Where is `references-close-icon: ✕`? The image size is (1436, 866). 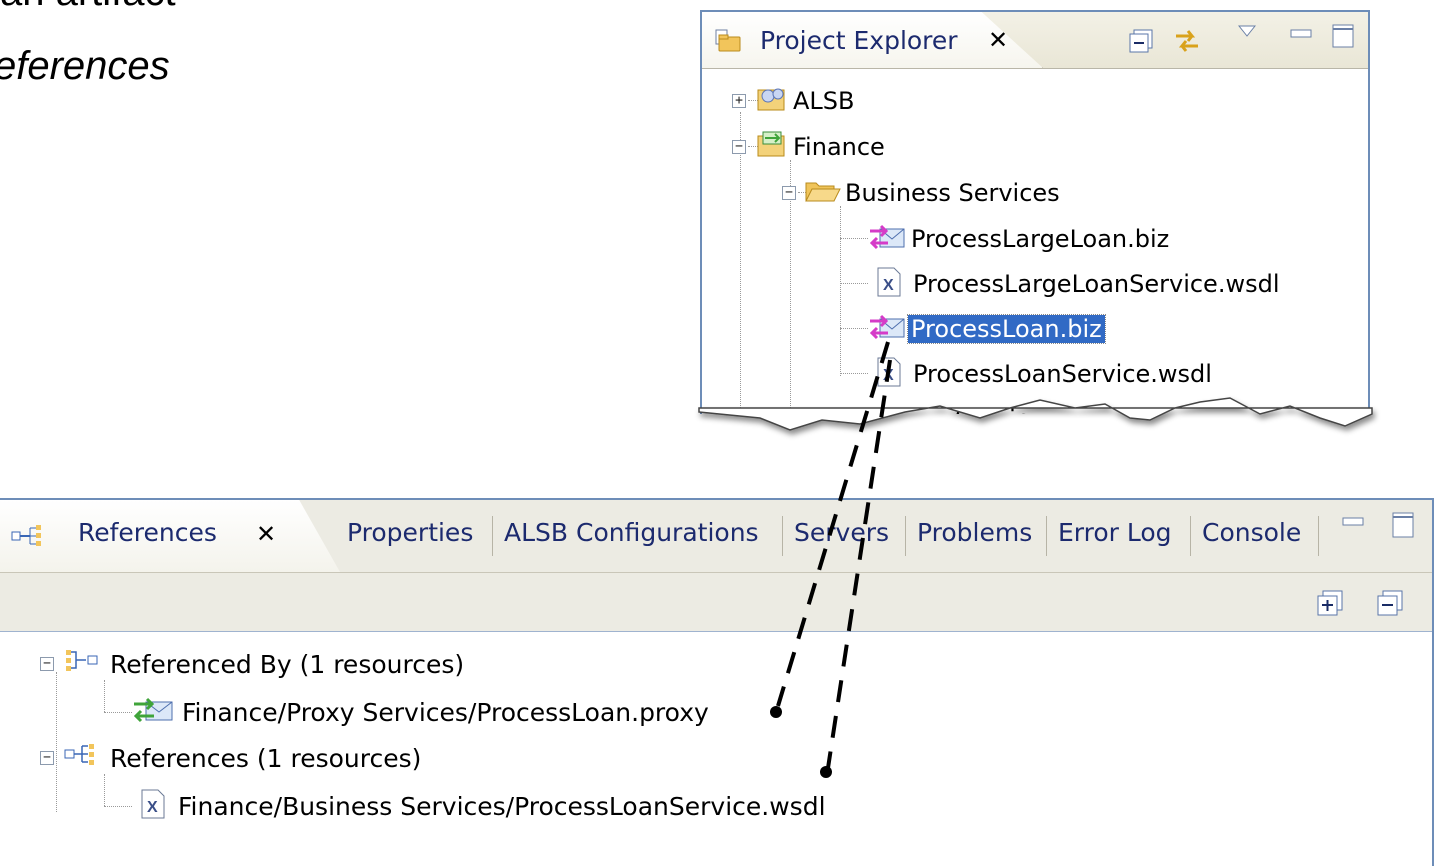 references-close-icon: ✕ is located at coordinates (266, 534).